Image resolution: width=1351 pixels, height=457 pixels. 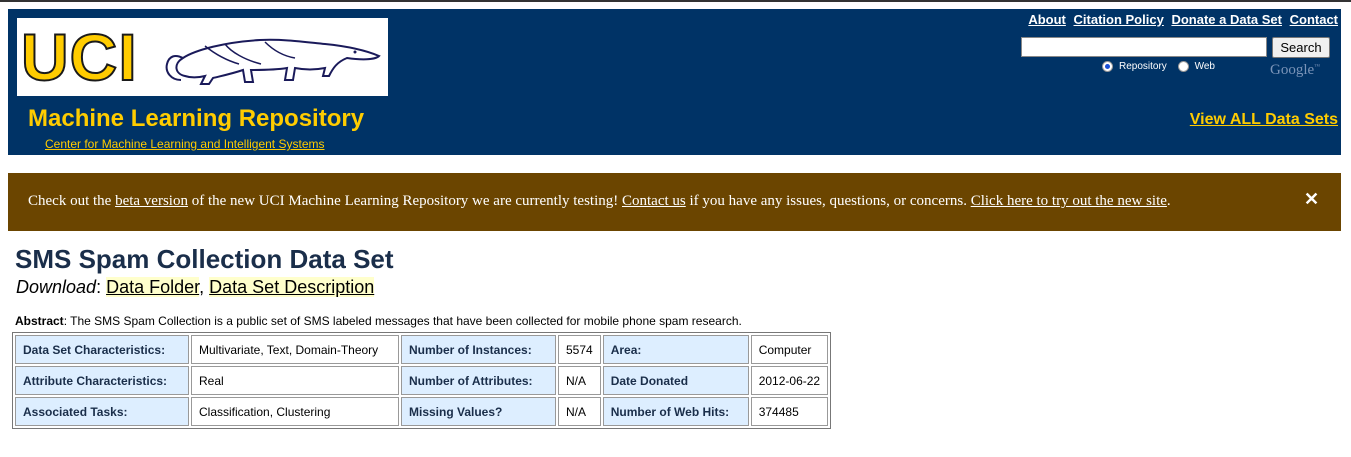 I want to click on anteater-icon, so click(x=273, y=61).